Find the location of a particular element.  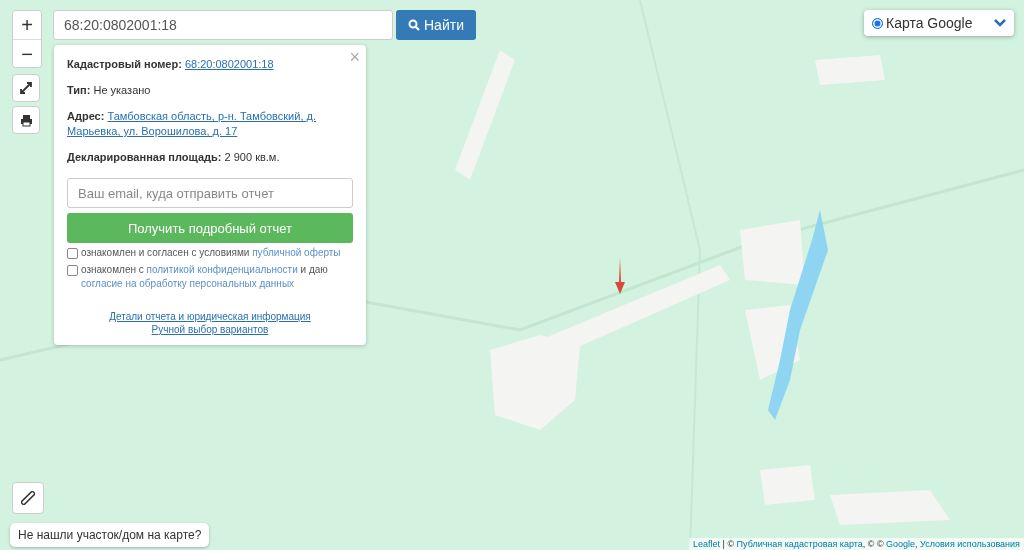

fullscreen-button is located at coordinates (26, 88).